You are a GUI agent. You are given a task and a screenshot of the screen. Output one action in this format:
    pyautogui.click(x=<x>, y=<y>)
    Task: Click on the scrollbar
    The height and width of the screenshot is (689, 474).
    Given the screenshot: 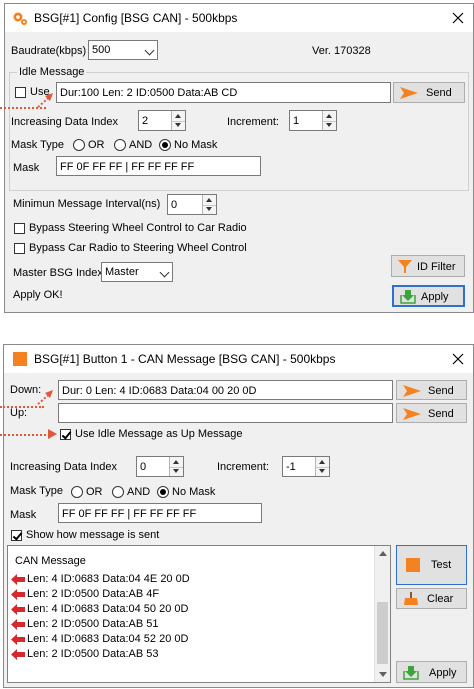 What is the action you would take?
    pyautogui.click(x=382, y=614)
    